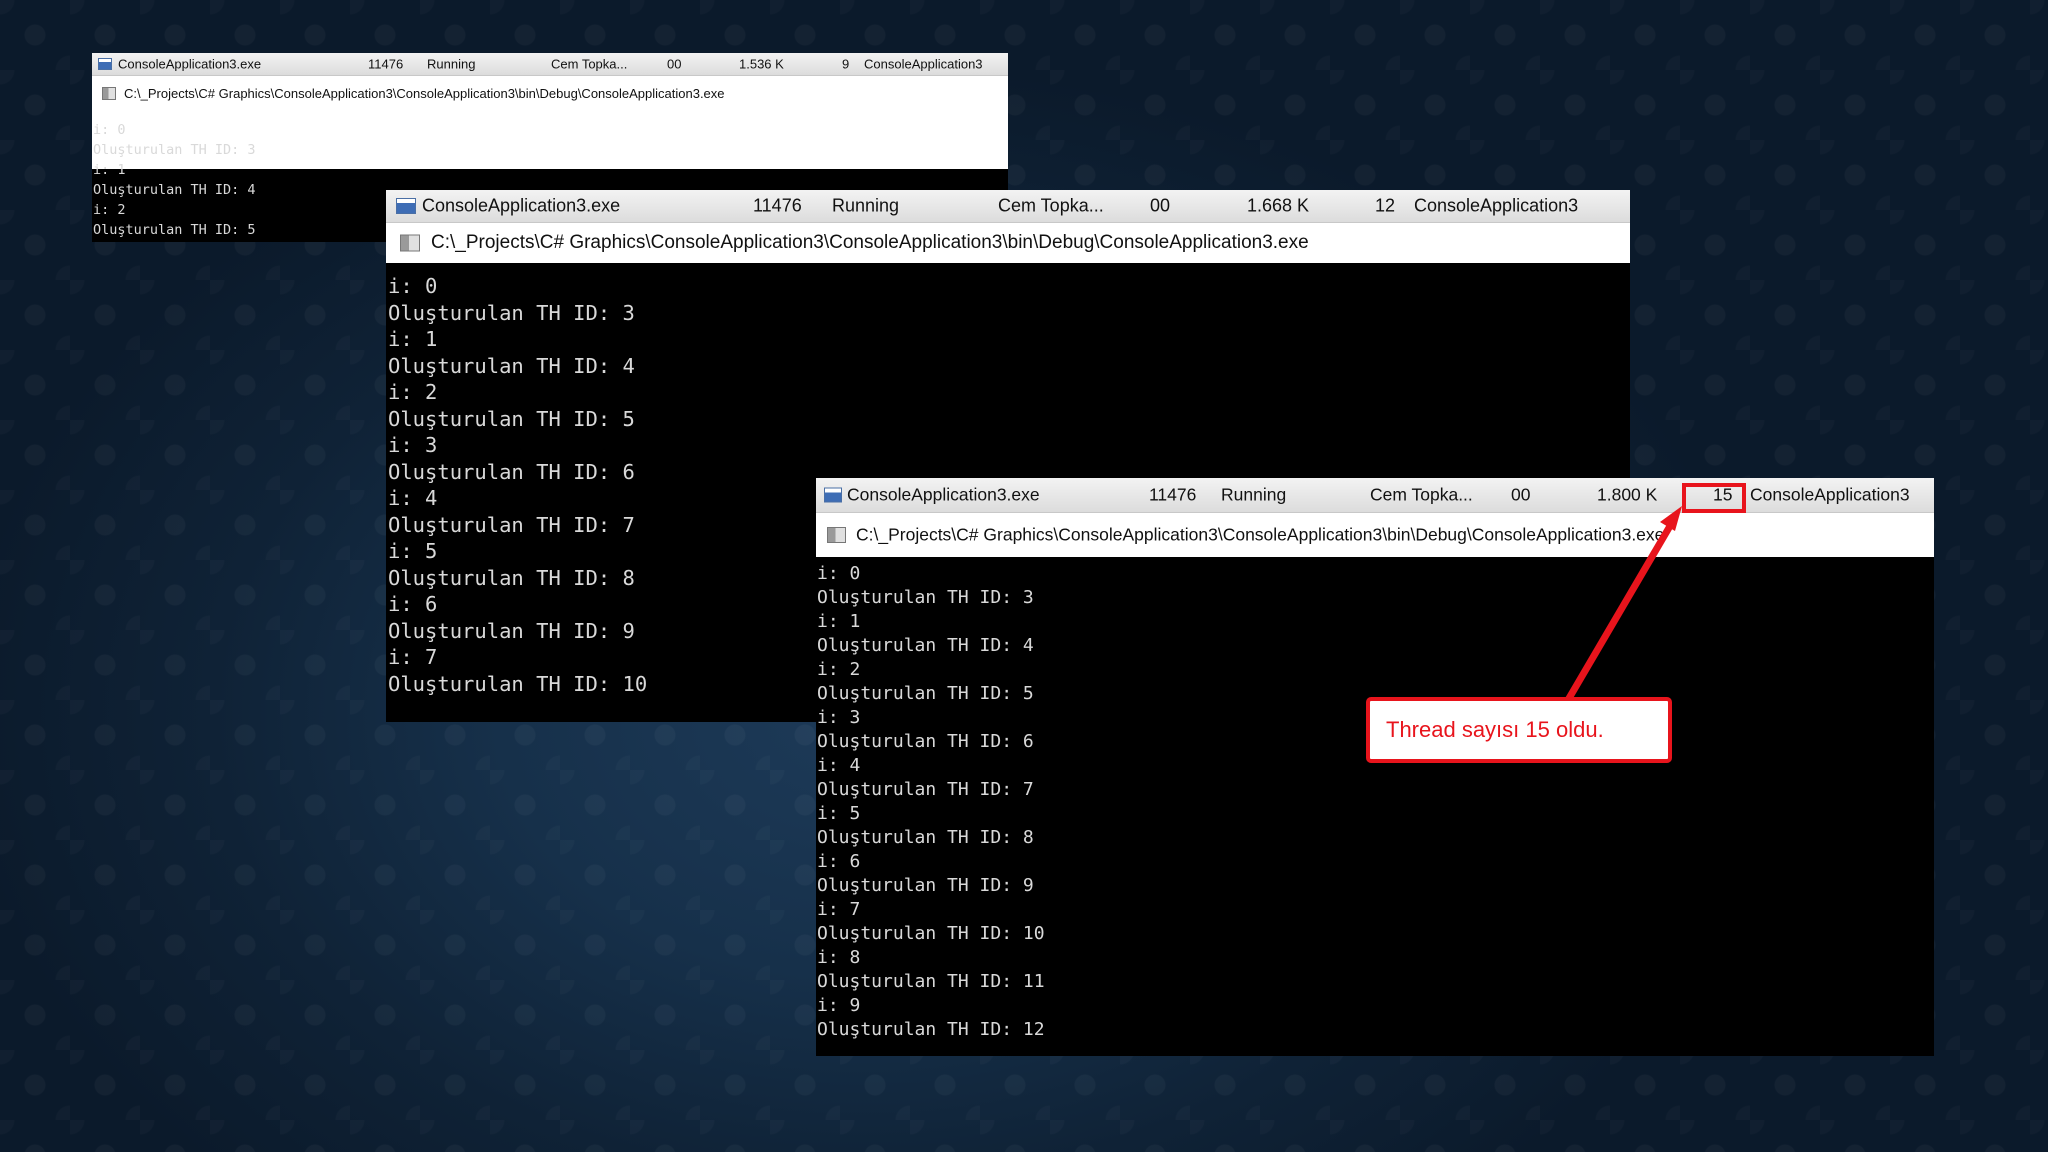 The height and width of the screenshot is (1152, 2048). Describe the element at coordinates (1714, 498) in the screenshot. I see `threads-highlight-box` at that location.